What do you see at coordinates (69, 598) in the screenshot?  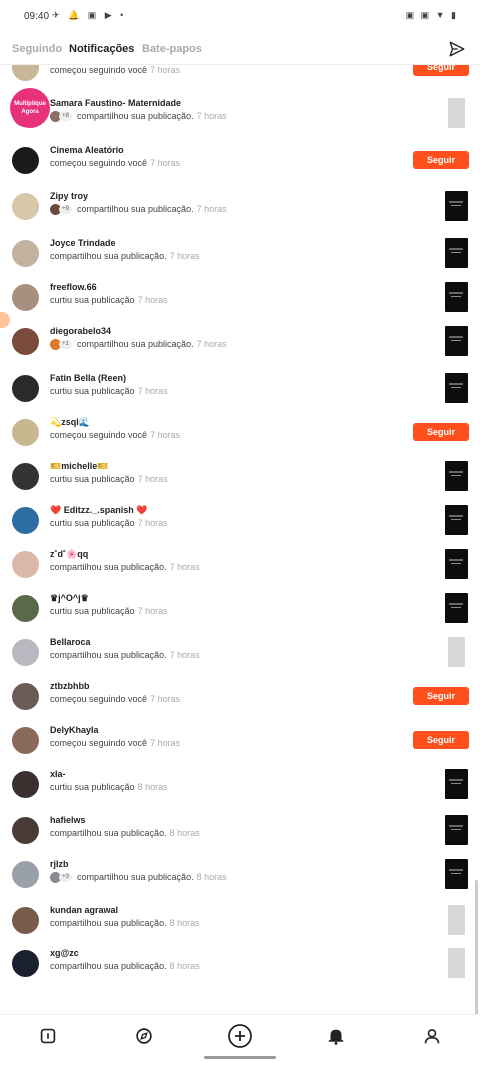 I see `notification-username: ♛j^O^j♛` at bounding box center [69, 598].